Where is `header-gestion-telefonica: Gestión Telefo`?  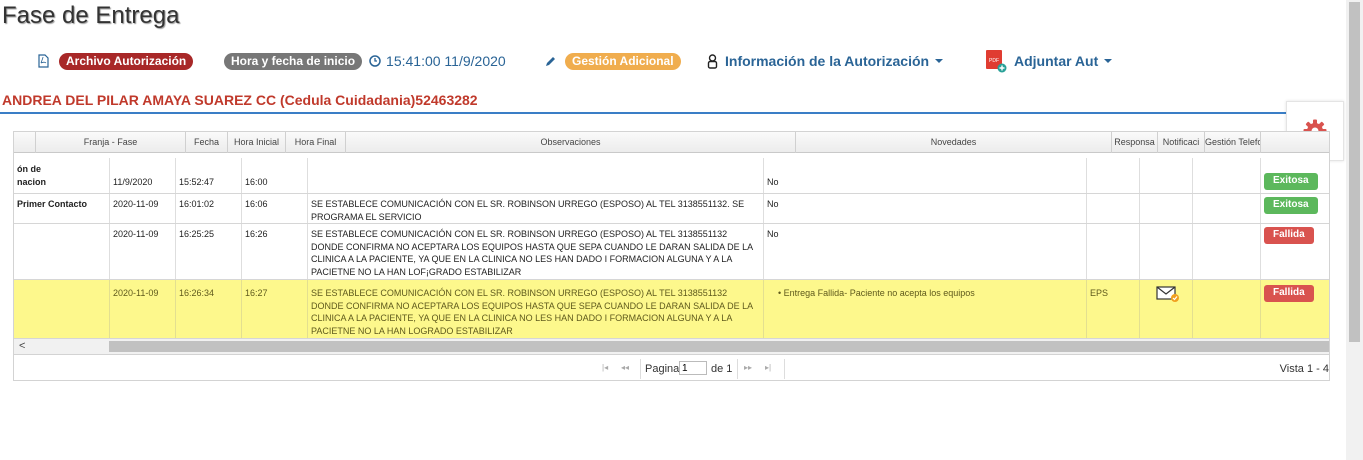
header-gestion-telefonica: Gestión Telefo is located at coordinates (1233, 142).